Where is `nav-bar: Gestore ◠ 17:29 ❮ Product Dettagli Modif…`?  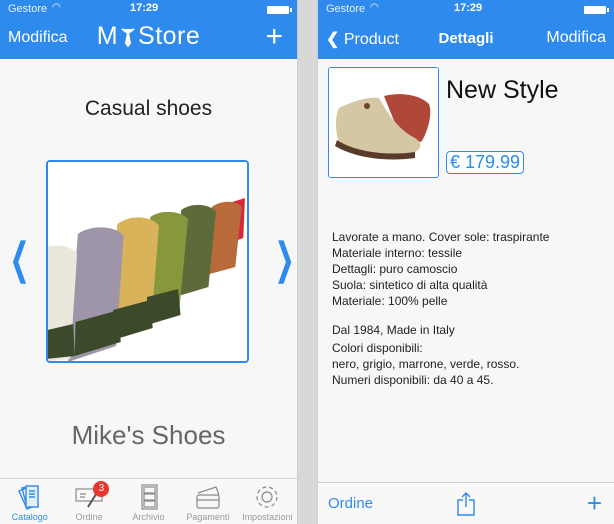
nav-bar: Gestore ◠ 17:29 ❮ Product Dettagli Modif… is located at coordinates (466, 29).